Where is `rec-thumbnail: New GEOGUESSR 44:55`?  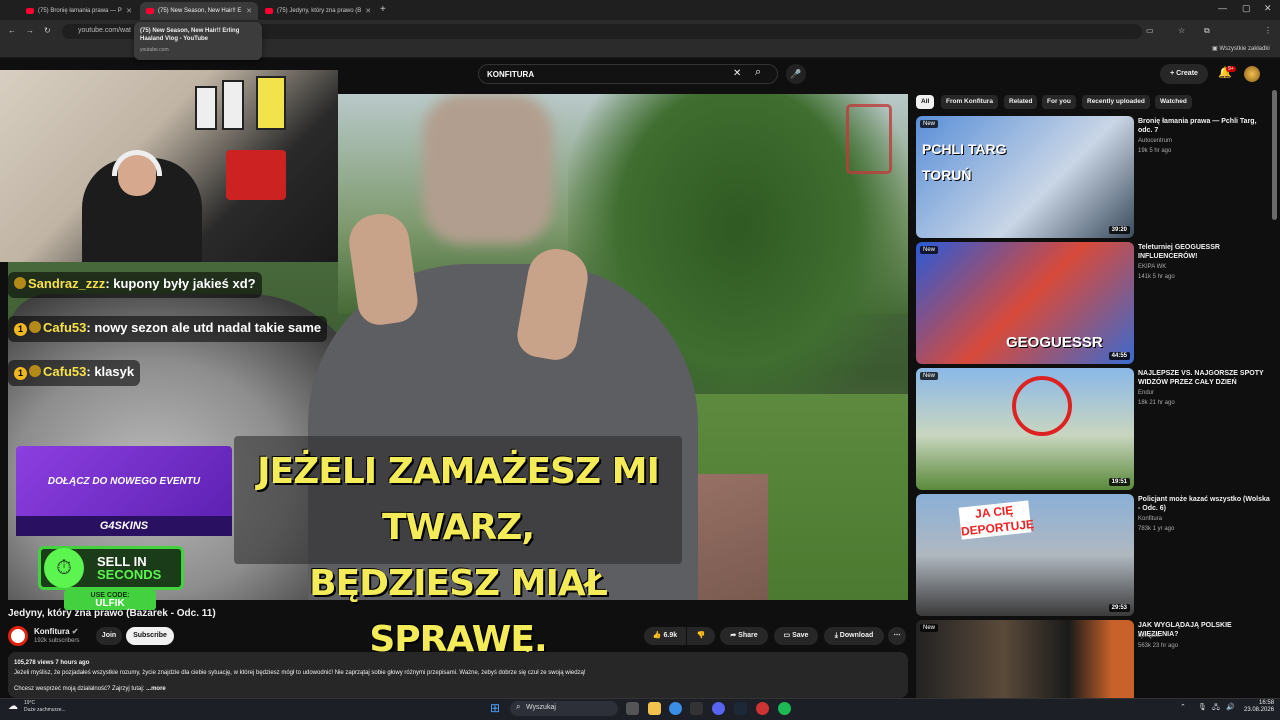 rec-thumbnail: New GEOGUESSR 44:55 is located at coordinates (1025, 303).